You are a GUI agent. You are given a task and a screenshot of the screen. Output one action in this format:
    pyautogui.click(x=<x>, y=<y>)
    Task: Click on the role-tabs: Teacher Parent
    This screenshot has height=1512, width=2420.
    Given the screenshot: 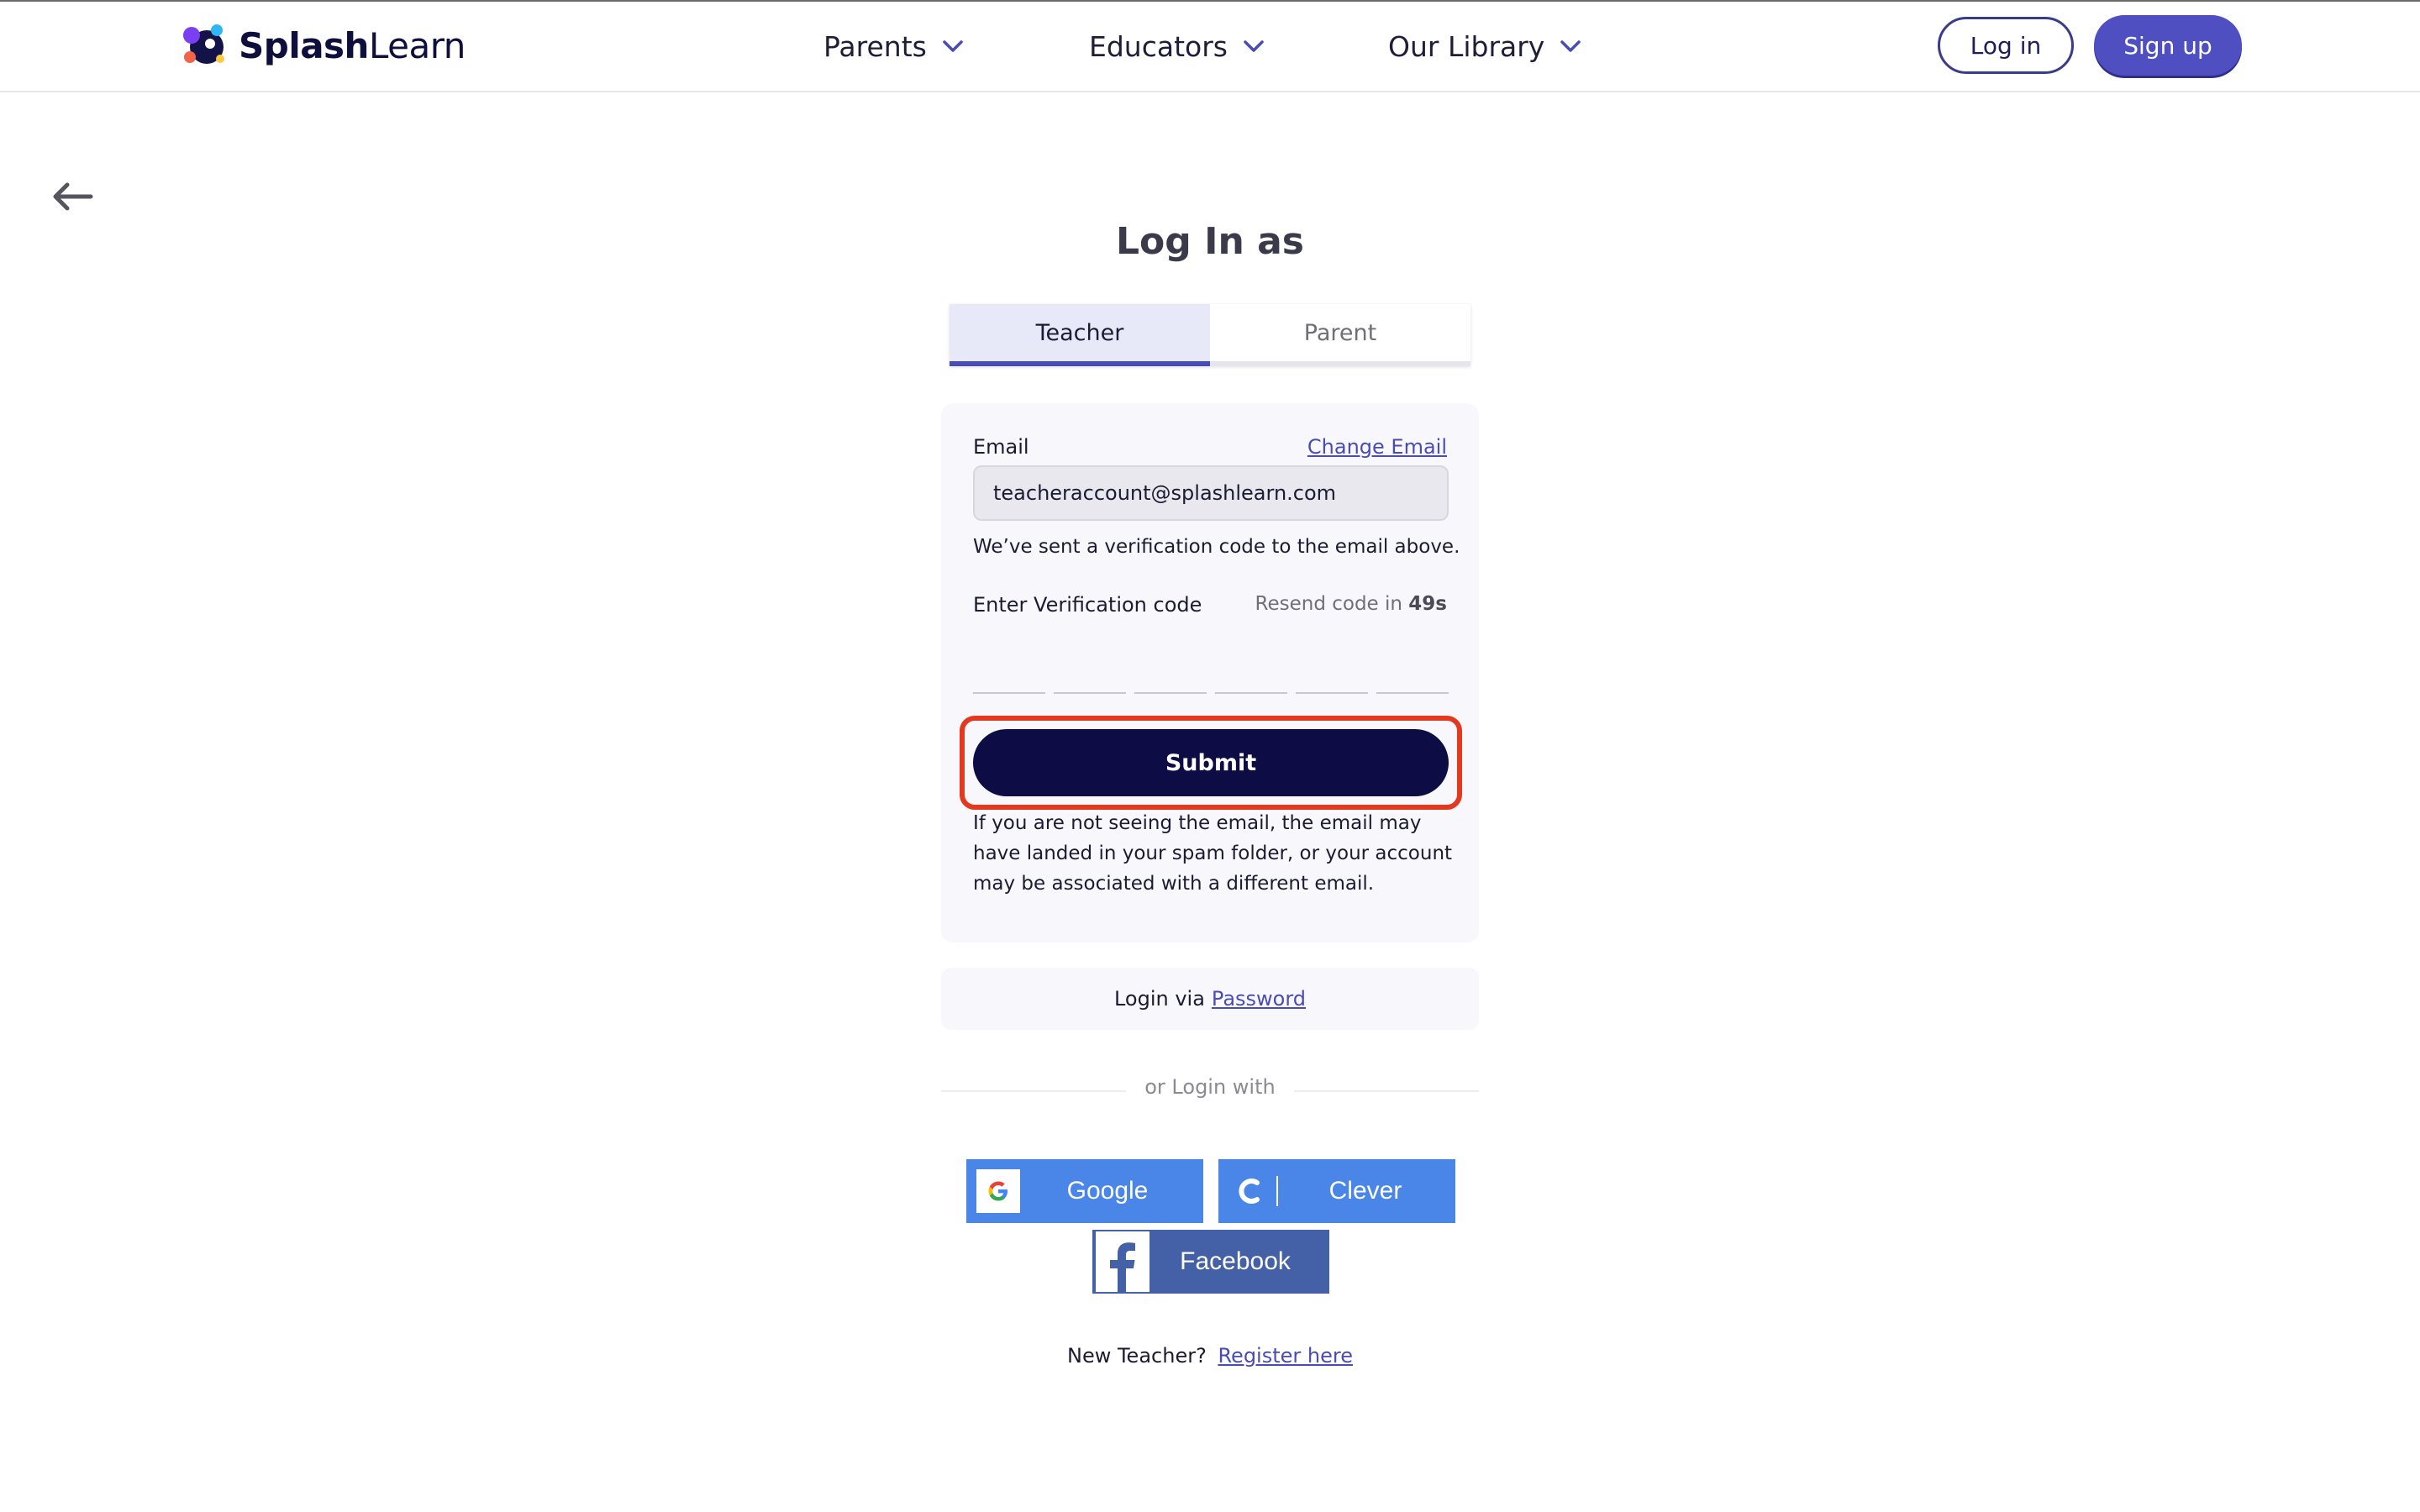 What is the action you would take?
    pyautogui.click(x=1210, y=335)
    